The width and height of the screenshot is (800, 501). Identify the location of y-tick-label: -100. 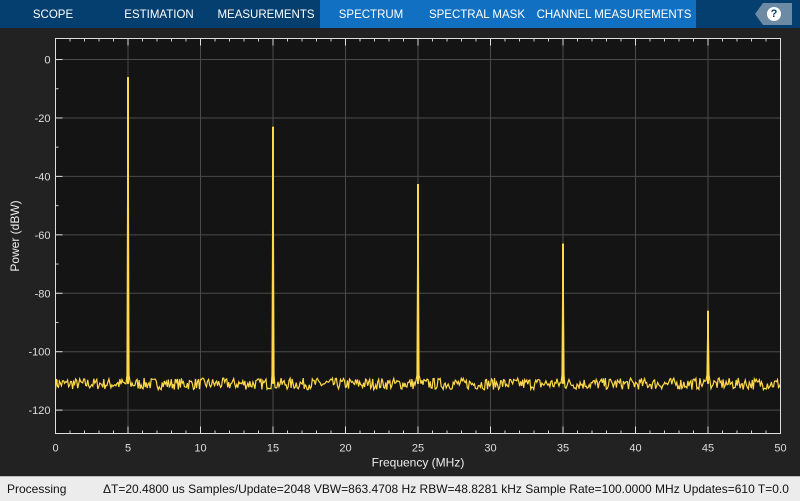
(39, 353).